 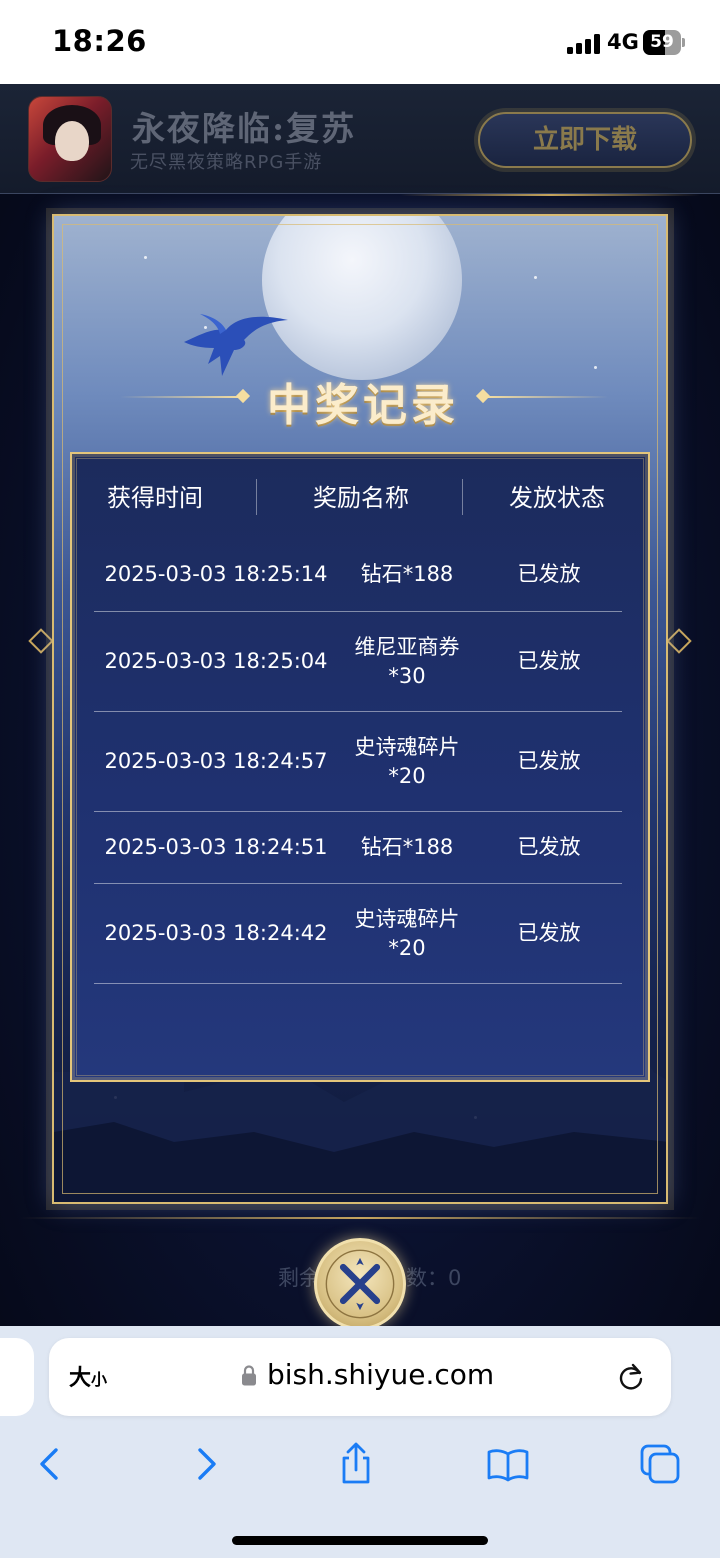 I want to click on safari-chrome: 大小 bish.shiyue.com, so click(x=360, y=1442).